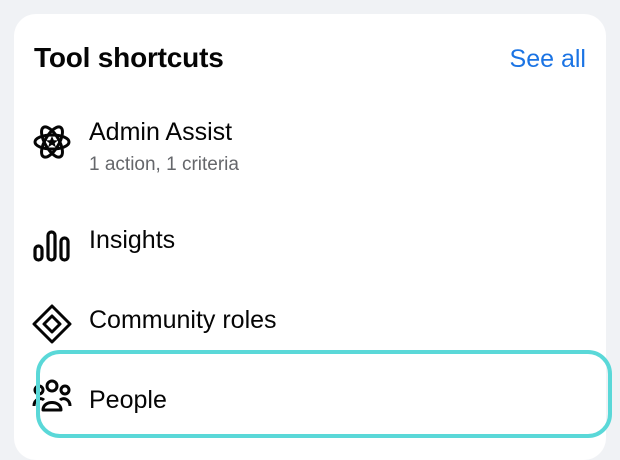 Image resolution: width=620 pixels, height=460 pixels. Describe the element at coordinates (161, 132) in the screenshot. I see `shortcut-label: Admin Assist` at that location.